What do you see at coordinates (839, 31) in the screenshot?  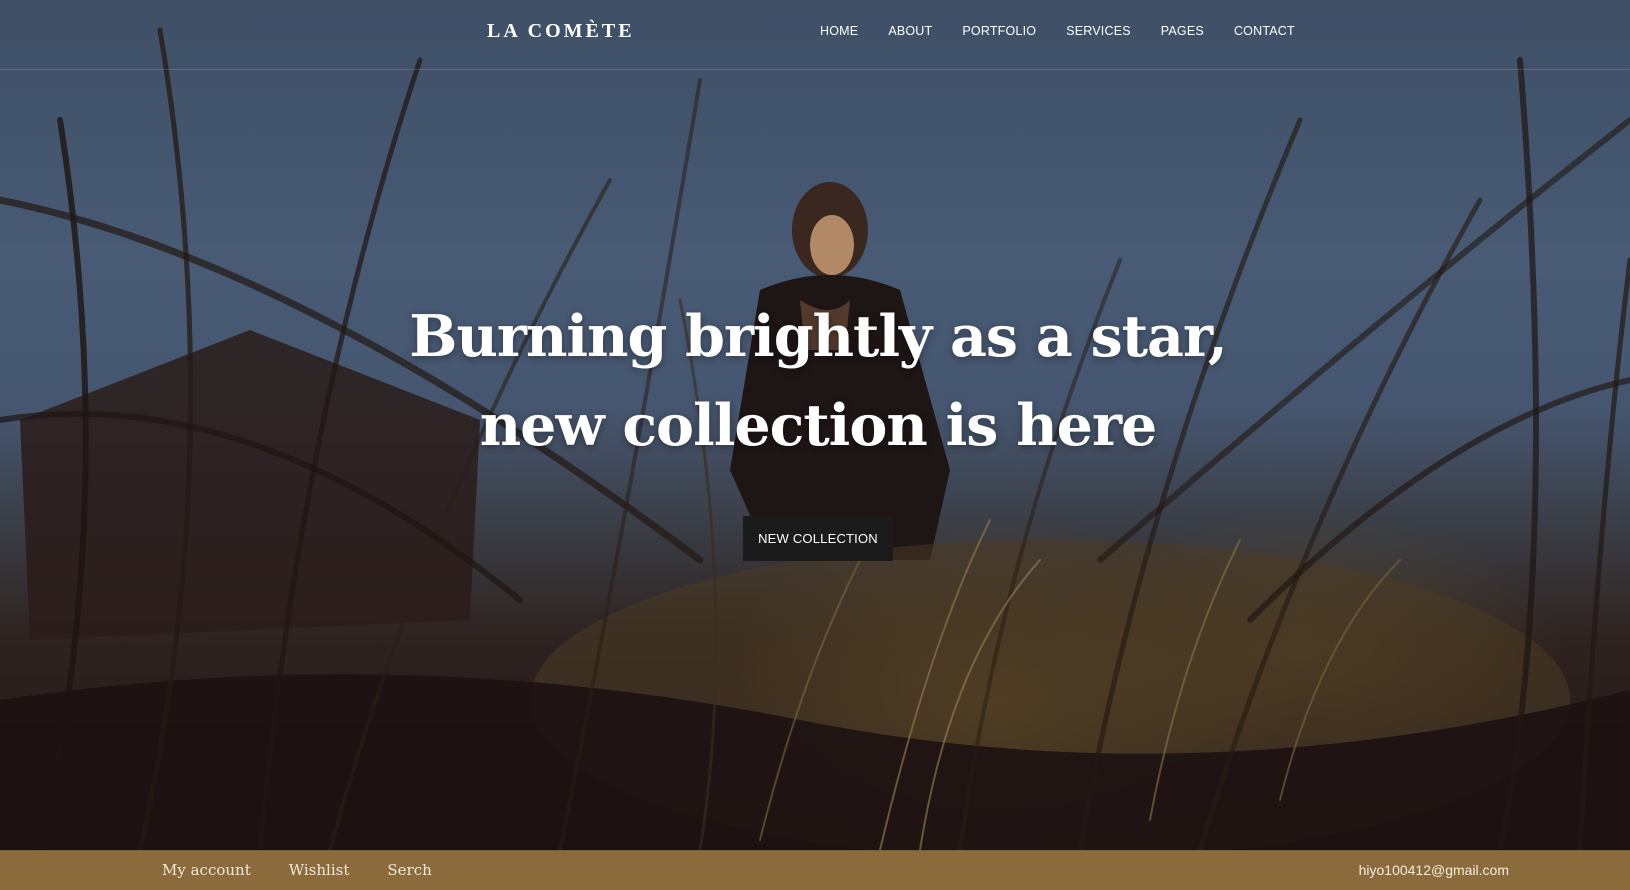 I see `nav-item-home: HOME` at bounding box center [839, 31].